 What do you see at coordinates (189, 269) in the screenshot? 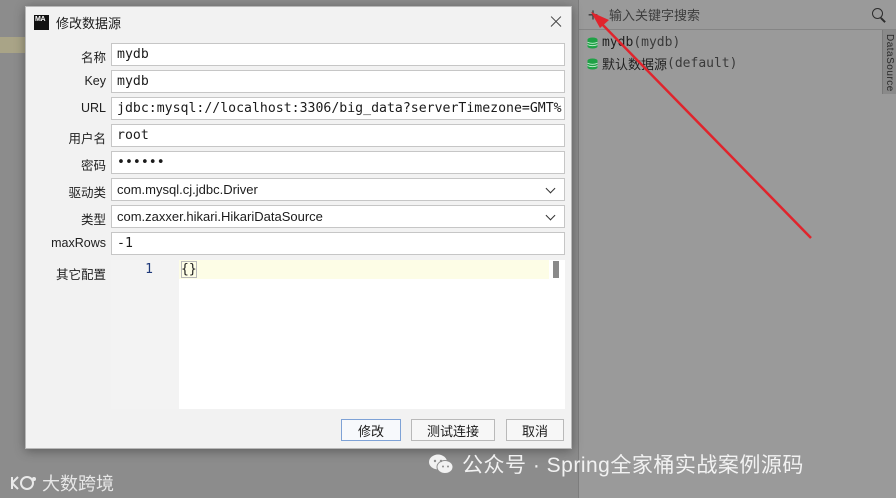
I see `editor-code: {}` at bounding box center [189, 269].